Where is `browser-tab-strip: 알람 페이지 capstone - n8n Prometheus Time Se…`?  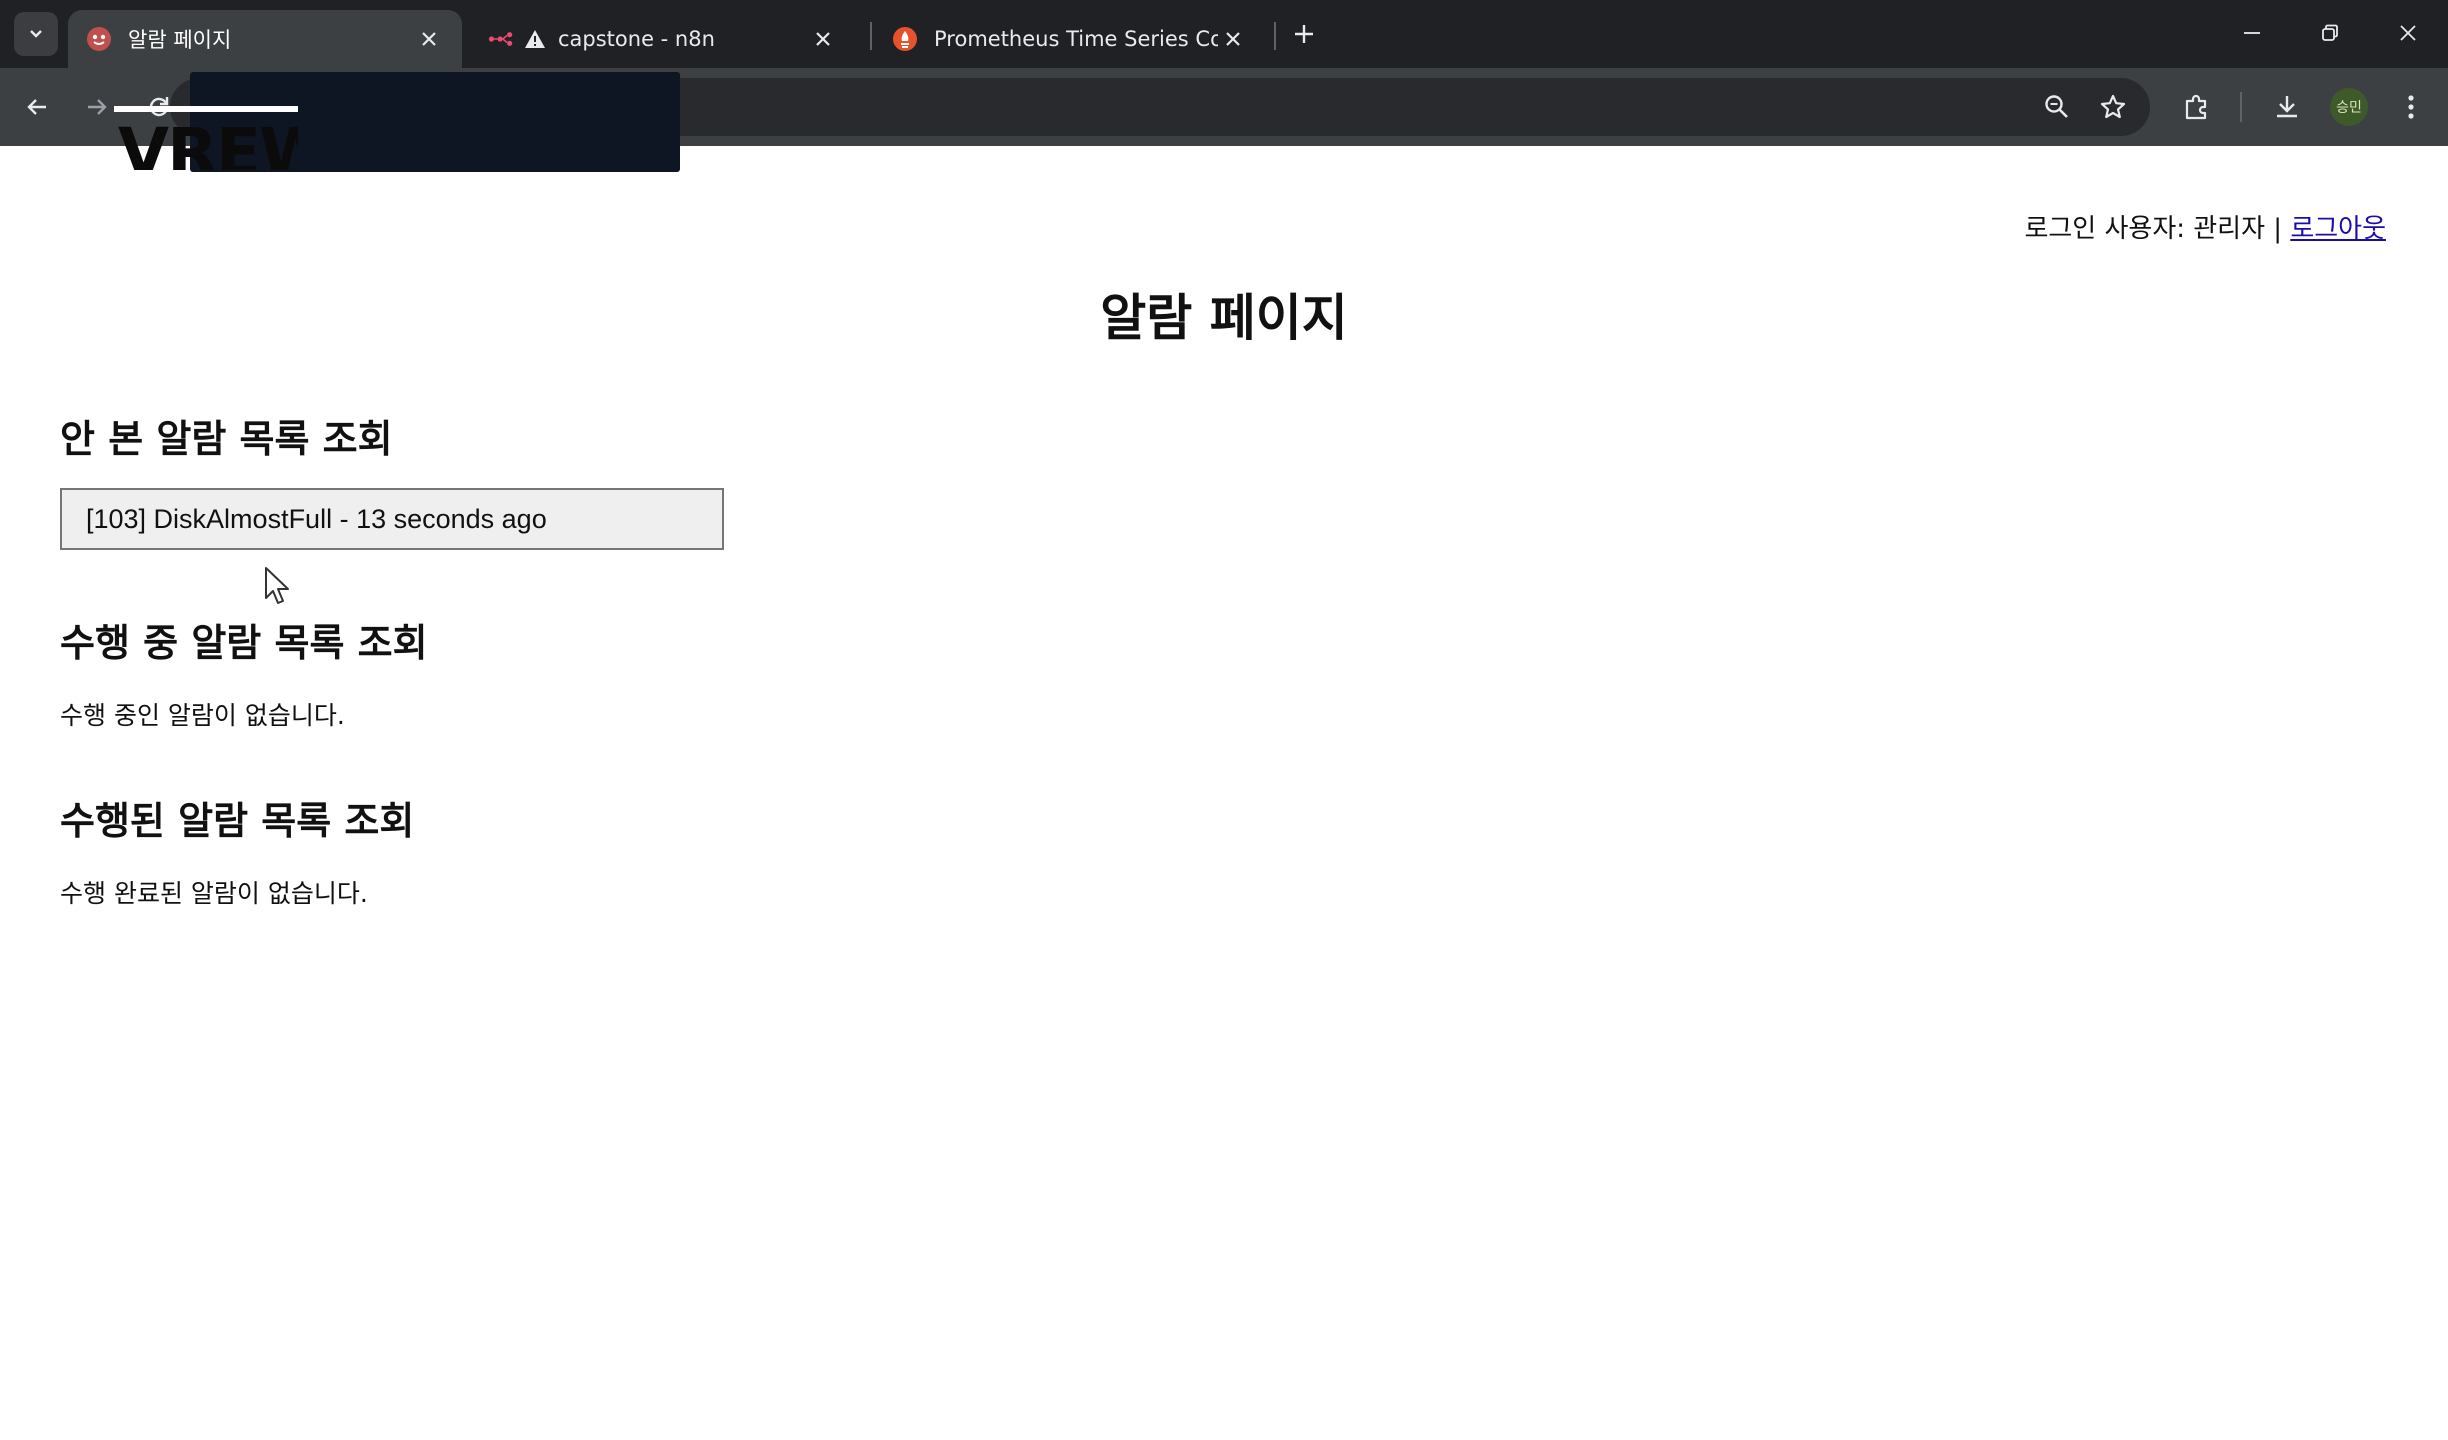 browser-tab-strip: 알람 페이지 capstone - n8n Prometheus Time Se… is located at coordinates (1224, 34).